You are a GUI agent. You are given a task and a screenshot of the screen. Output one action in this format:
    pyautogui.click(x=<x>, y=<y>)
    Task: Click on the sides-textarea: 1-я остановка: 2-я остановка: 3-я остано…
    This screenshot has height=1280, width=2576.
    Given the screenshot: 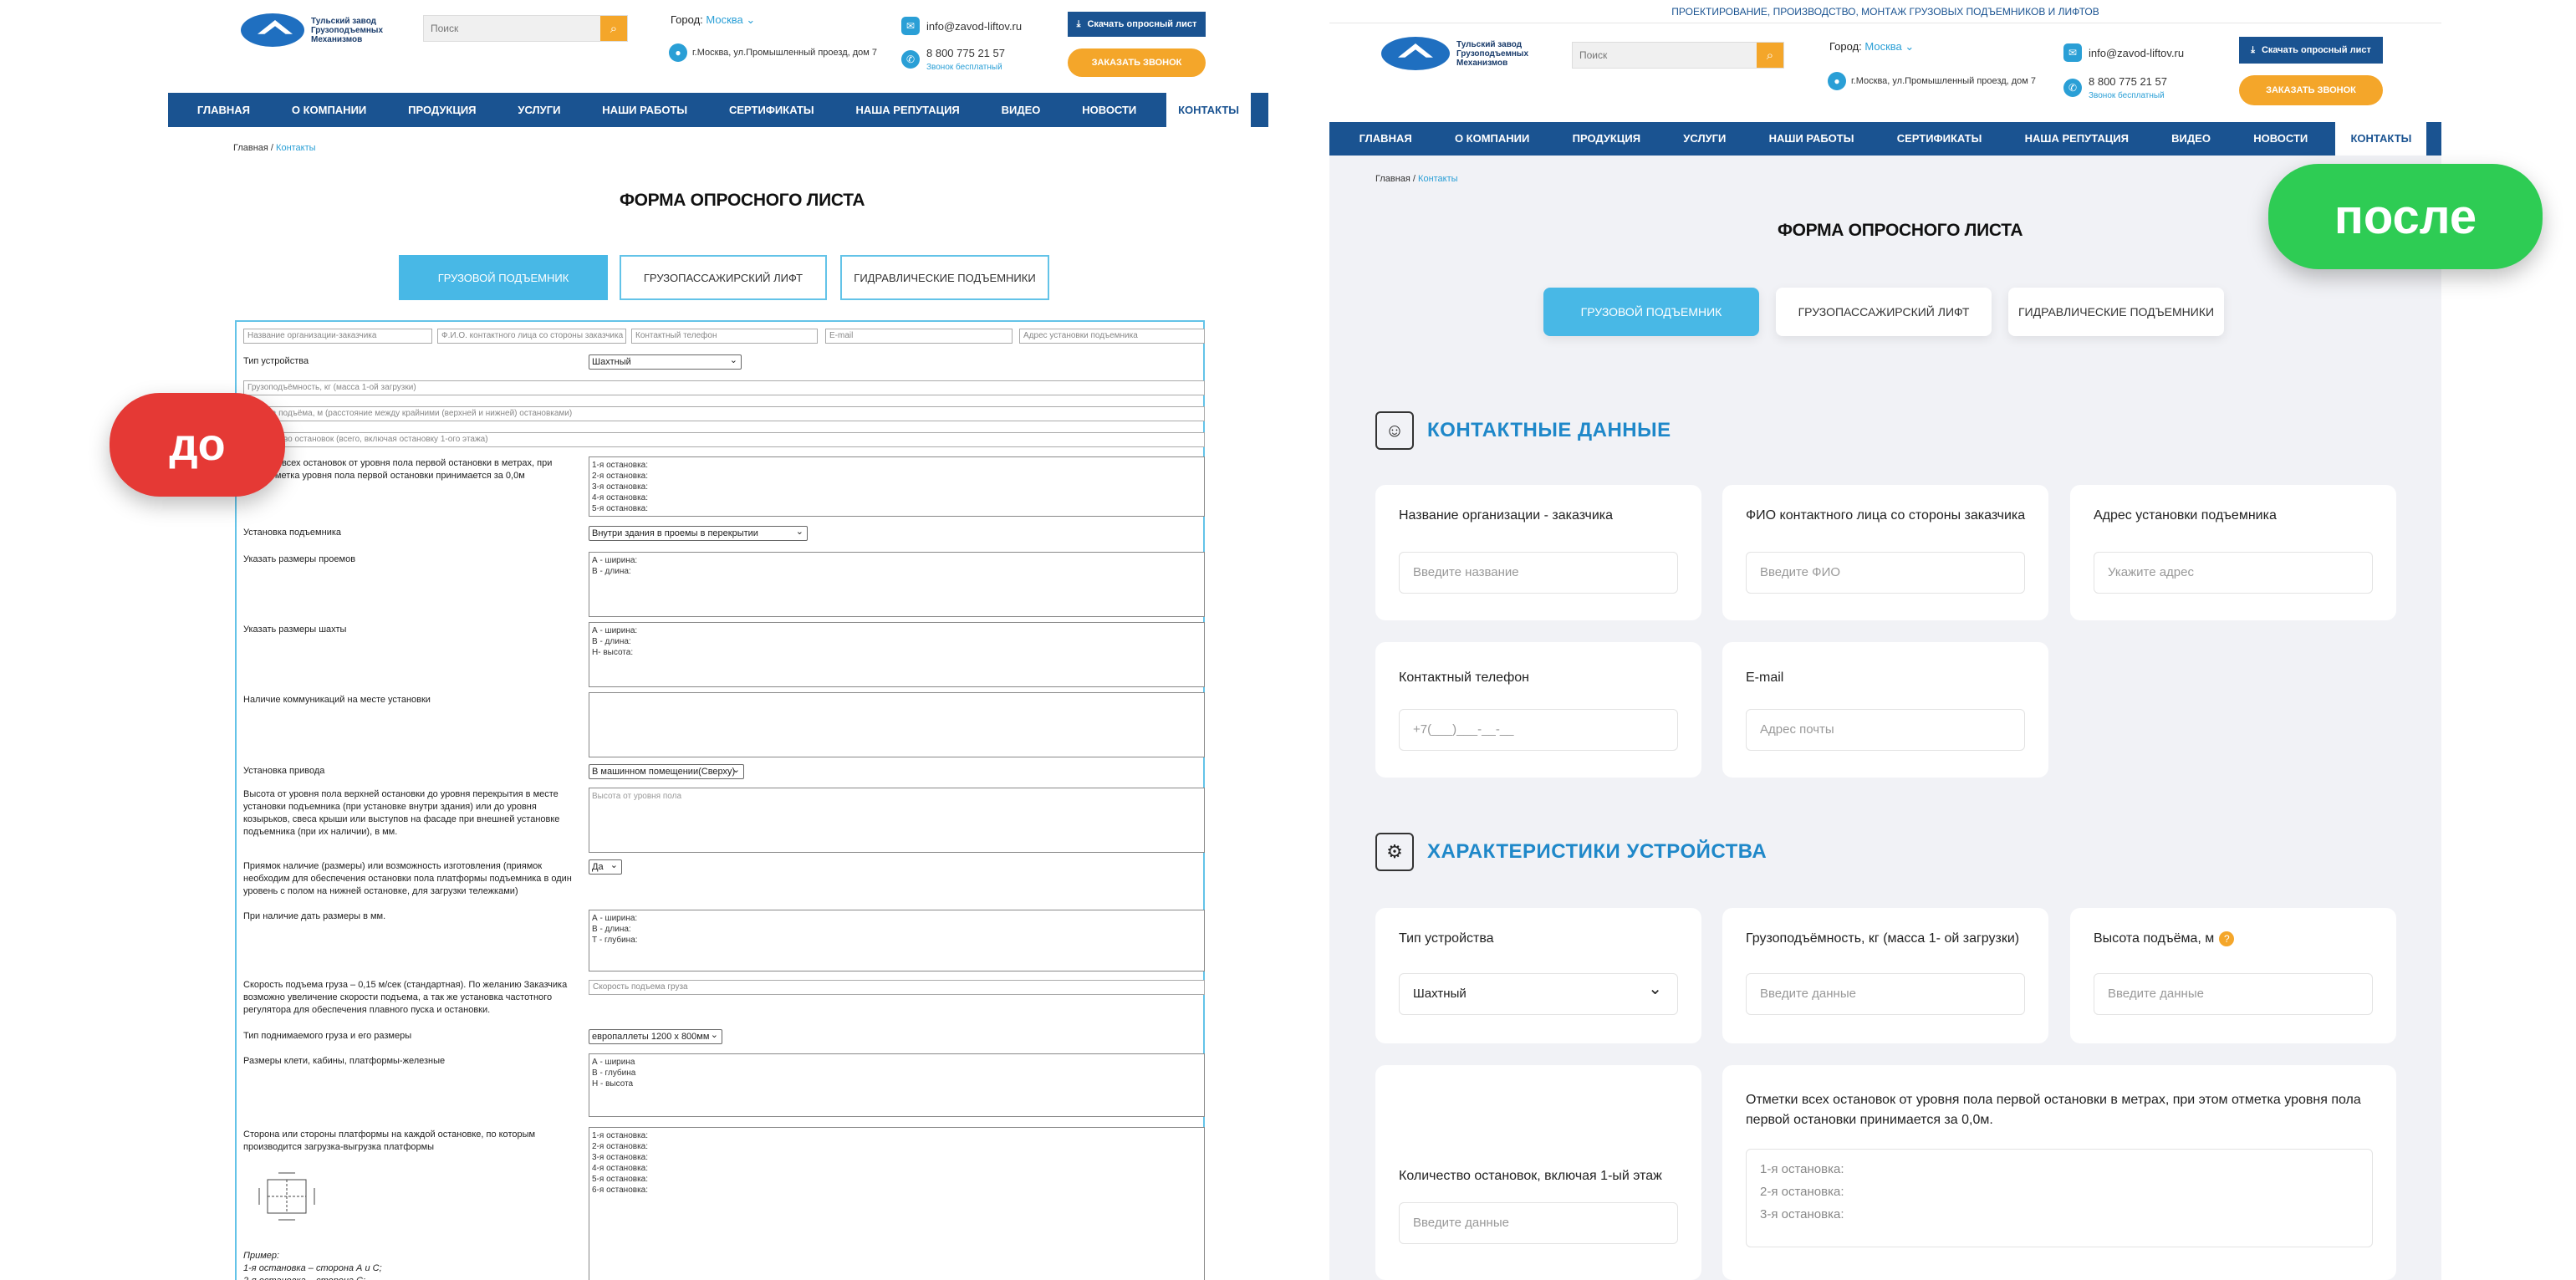 What is the action you would take?
    pyautogui.click(x=897, y=1203)
    